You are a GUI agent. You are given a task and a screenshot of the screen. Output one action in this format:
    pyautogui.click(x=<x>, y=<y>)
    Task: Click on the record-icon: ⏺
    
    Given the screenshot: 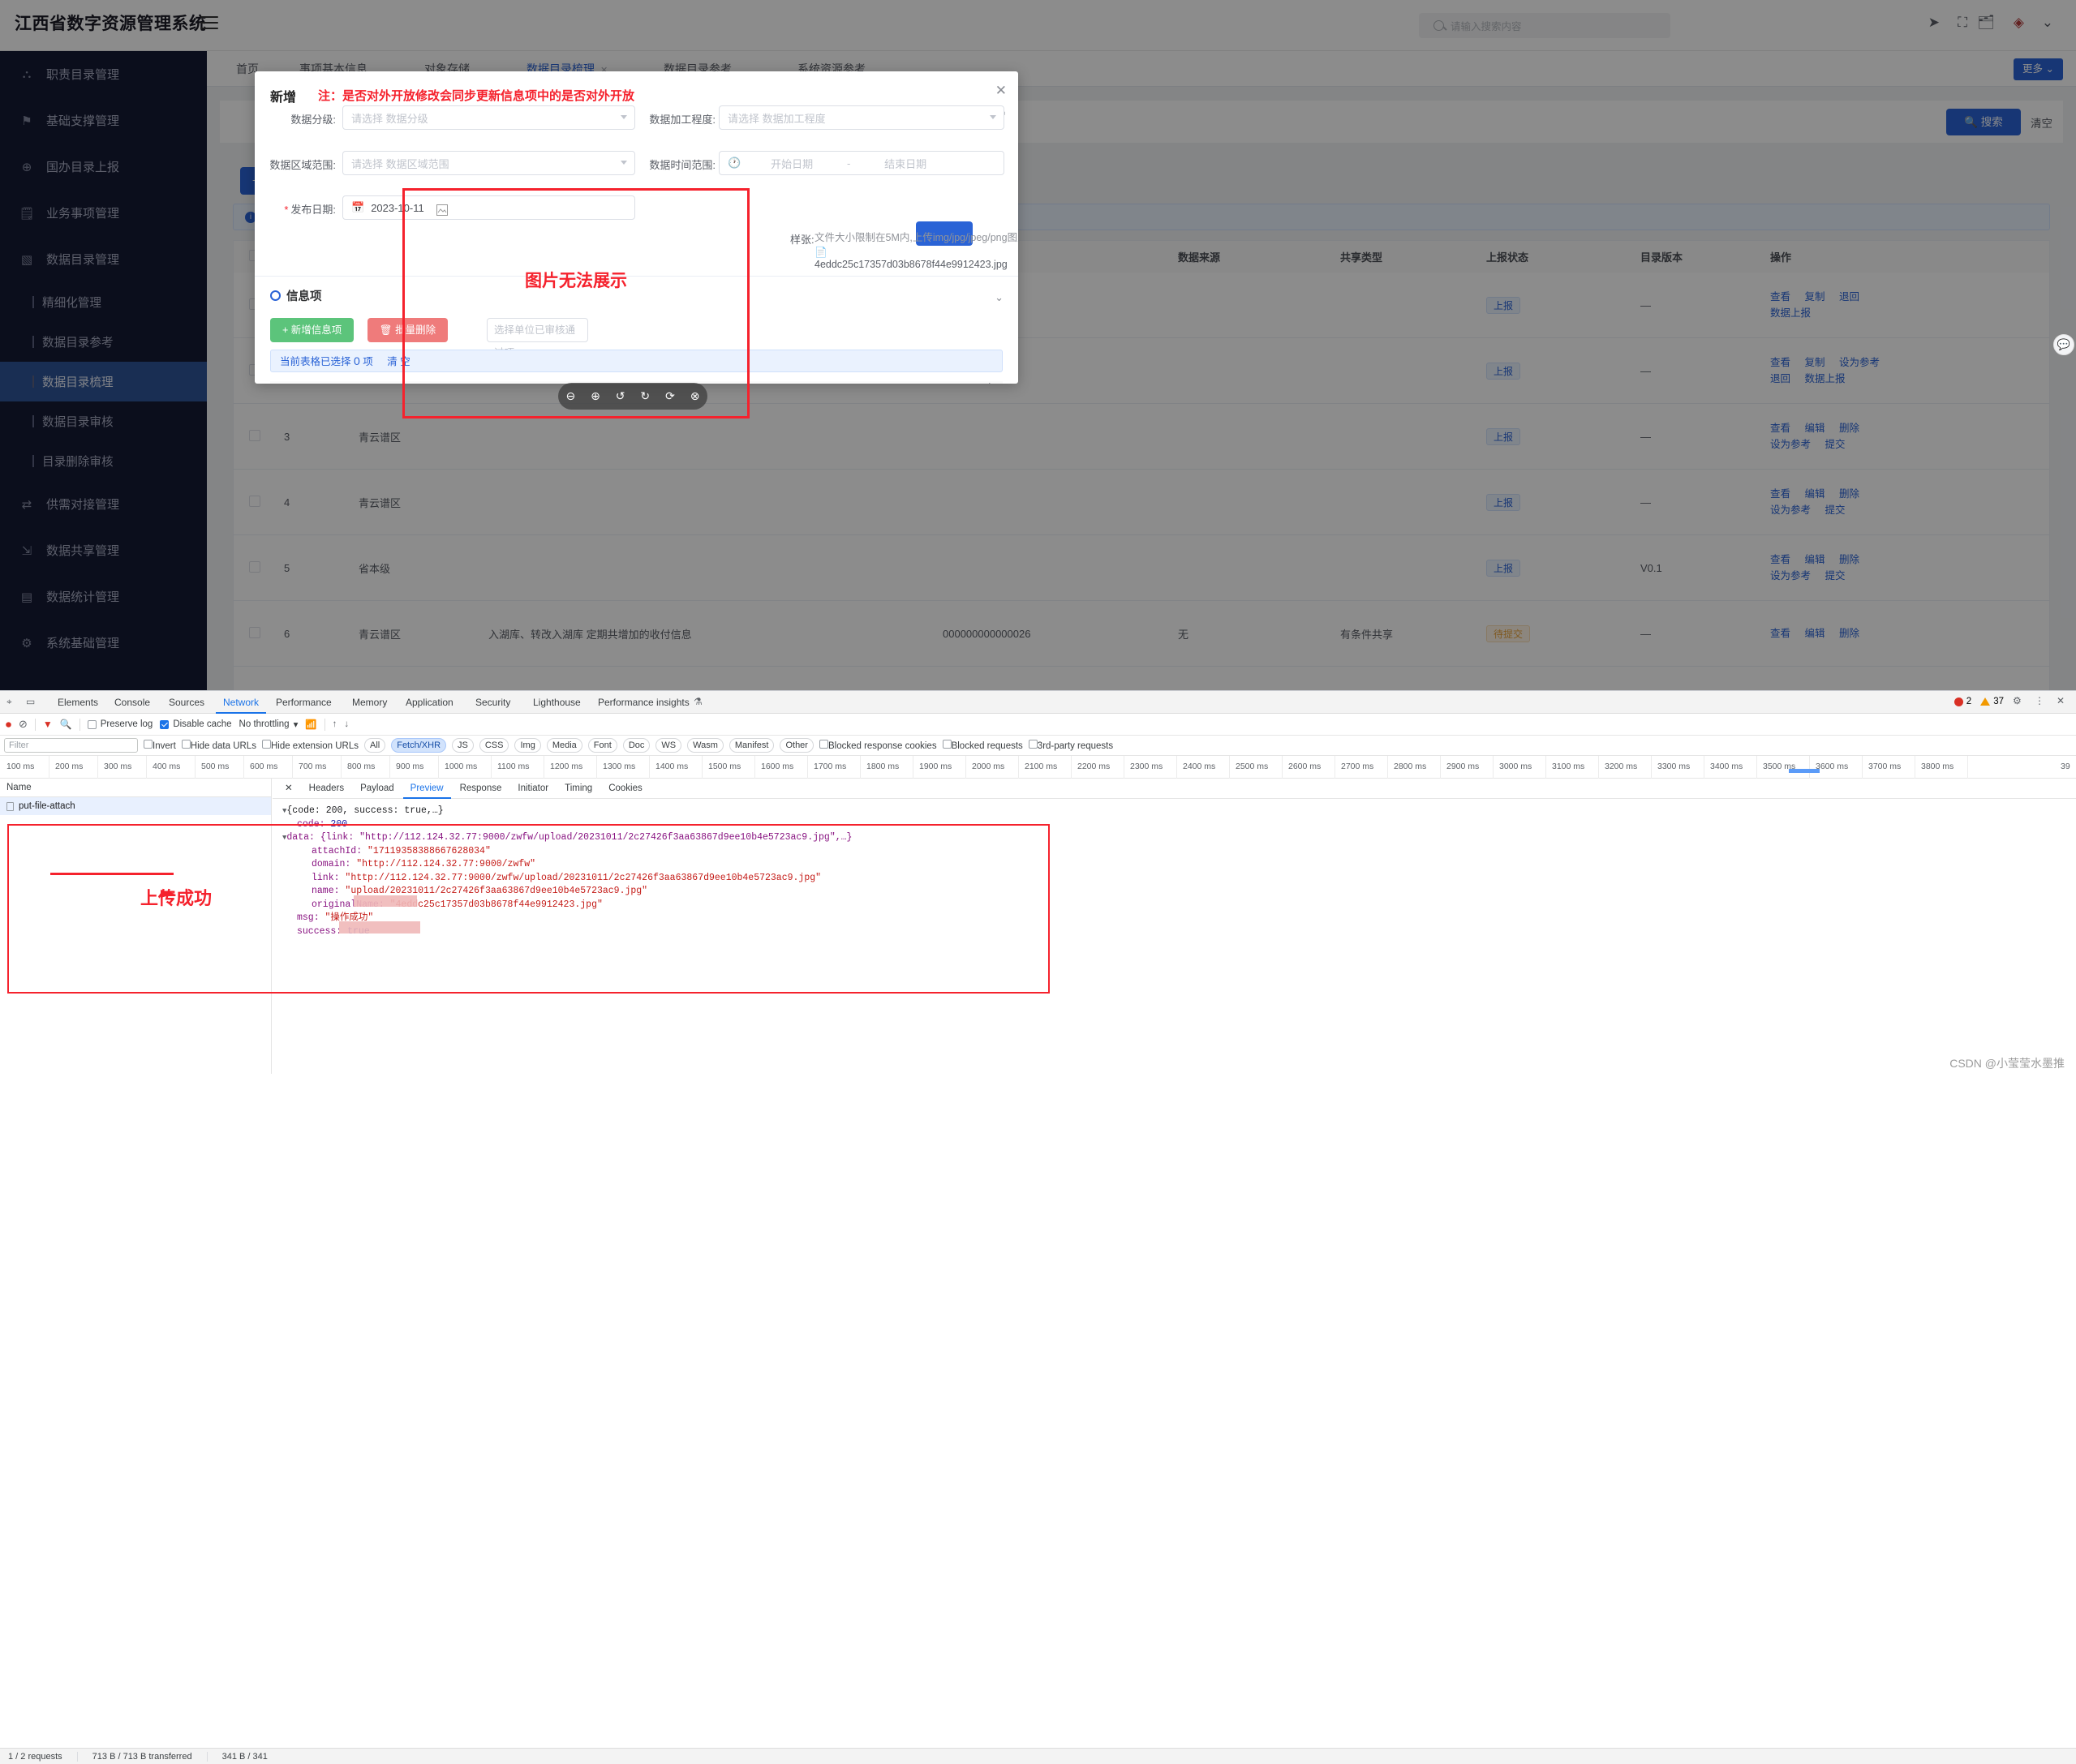 What is the action you would take?
    pyautogui.click(x=8, y=725)
    